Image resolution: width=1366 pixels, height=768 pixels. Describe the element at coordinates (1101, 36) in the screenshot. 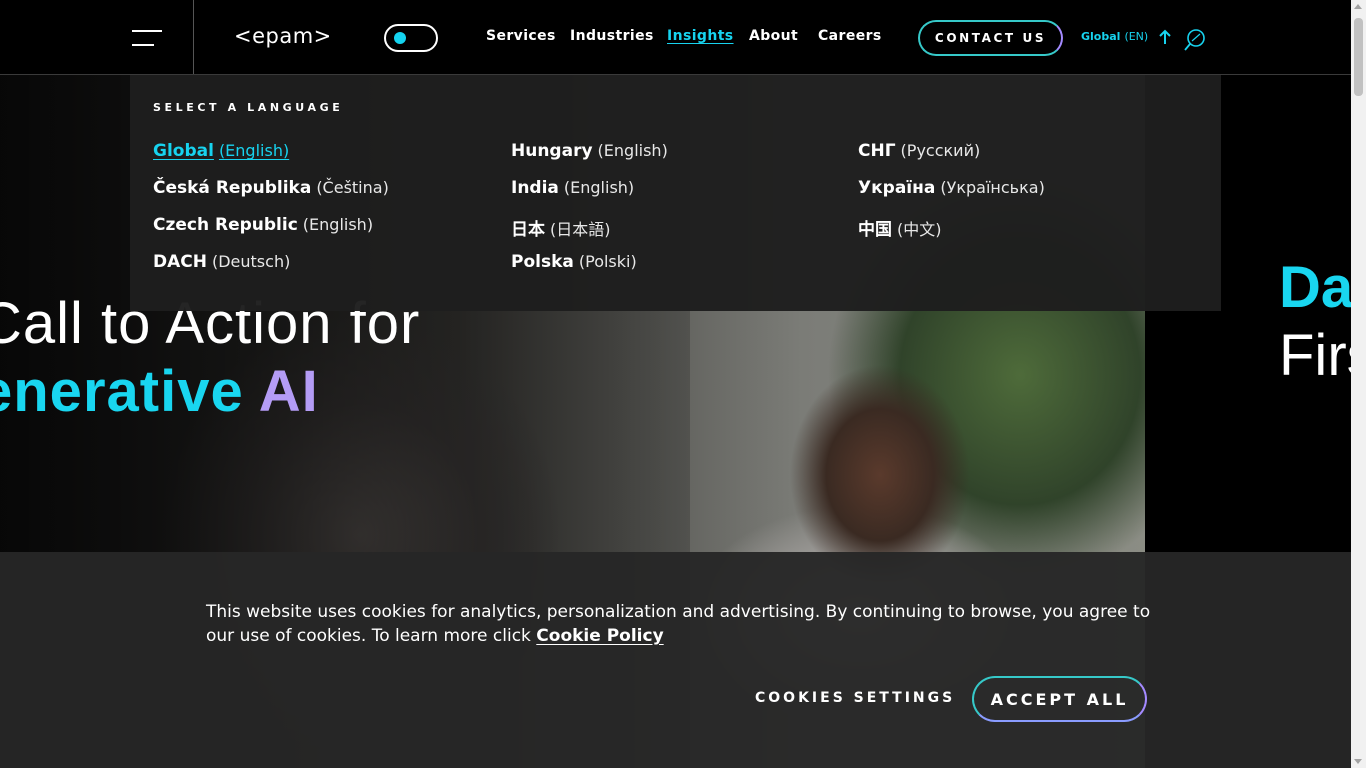

I see `language-region: Global` at that location.